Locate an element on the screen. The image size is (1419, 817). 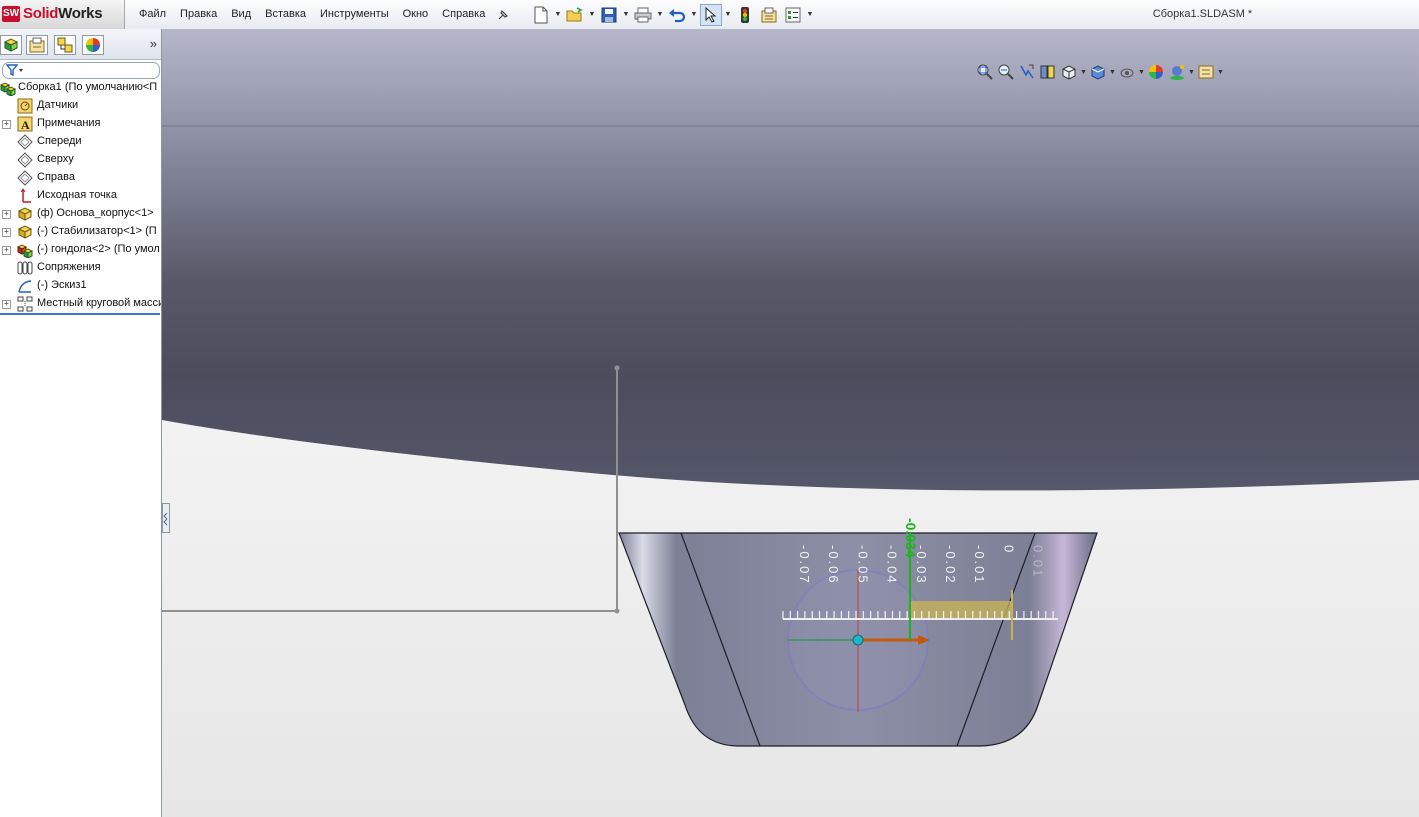
undo-dropdown-arrow: ▼ is located at coordinates (694, 14).